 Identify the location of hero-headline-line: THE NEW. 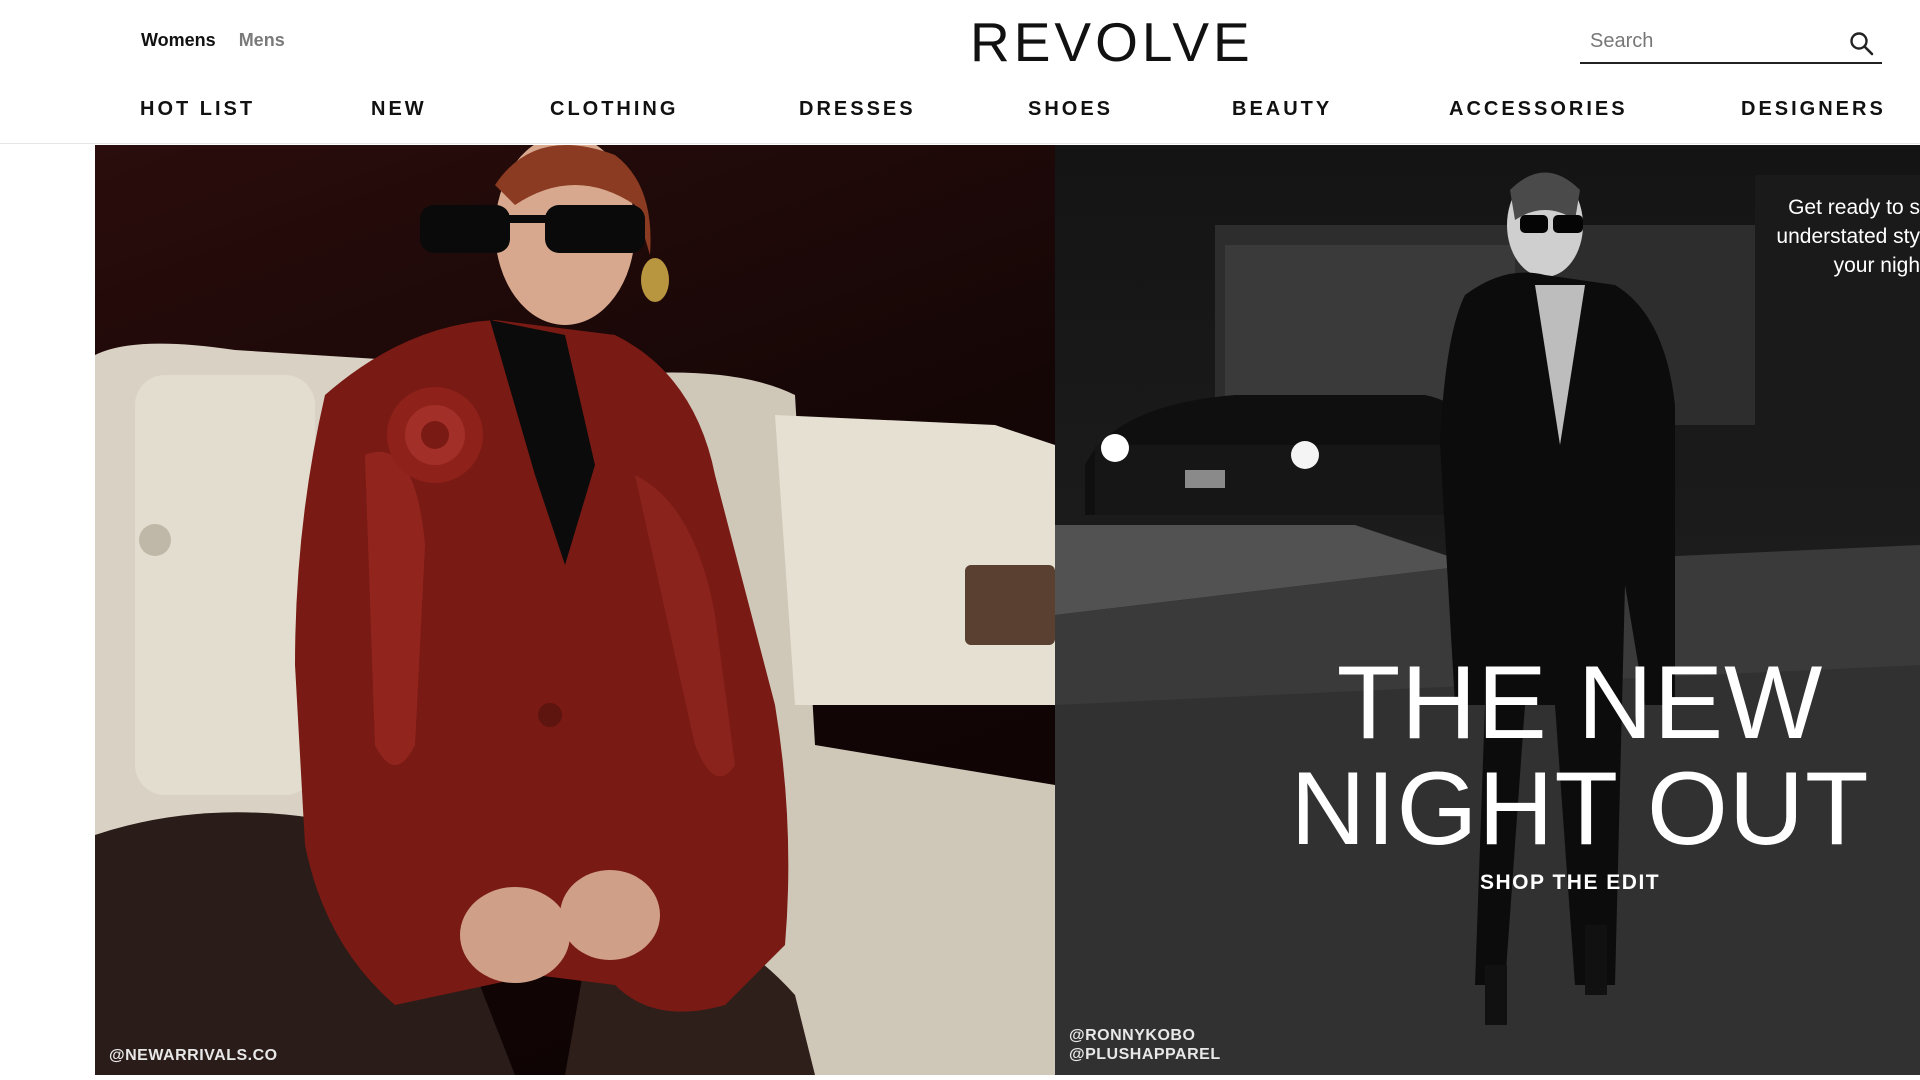
(1580, 703).